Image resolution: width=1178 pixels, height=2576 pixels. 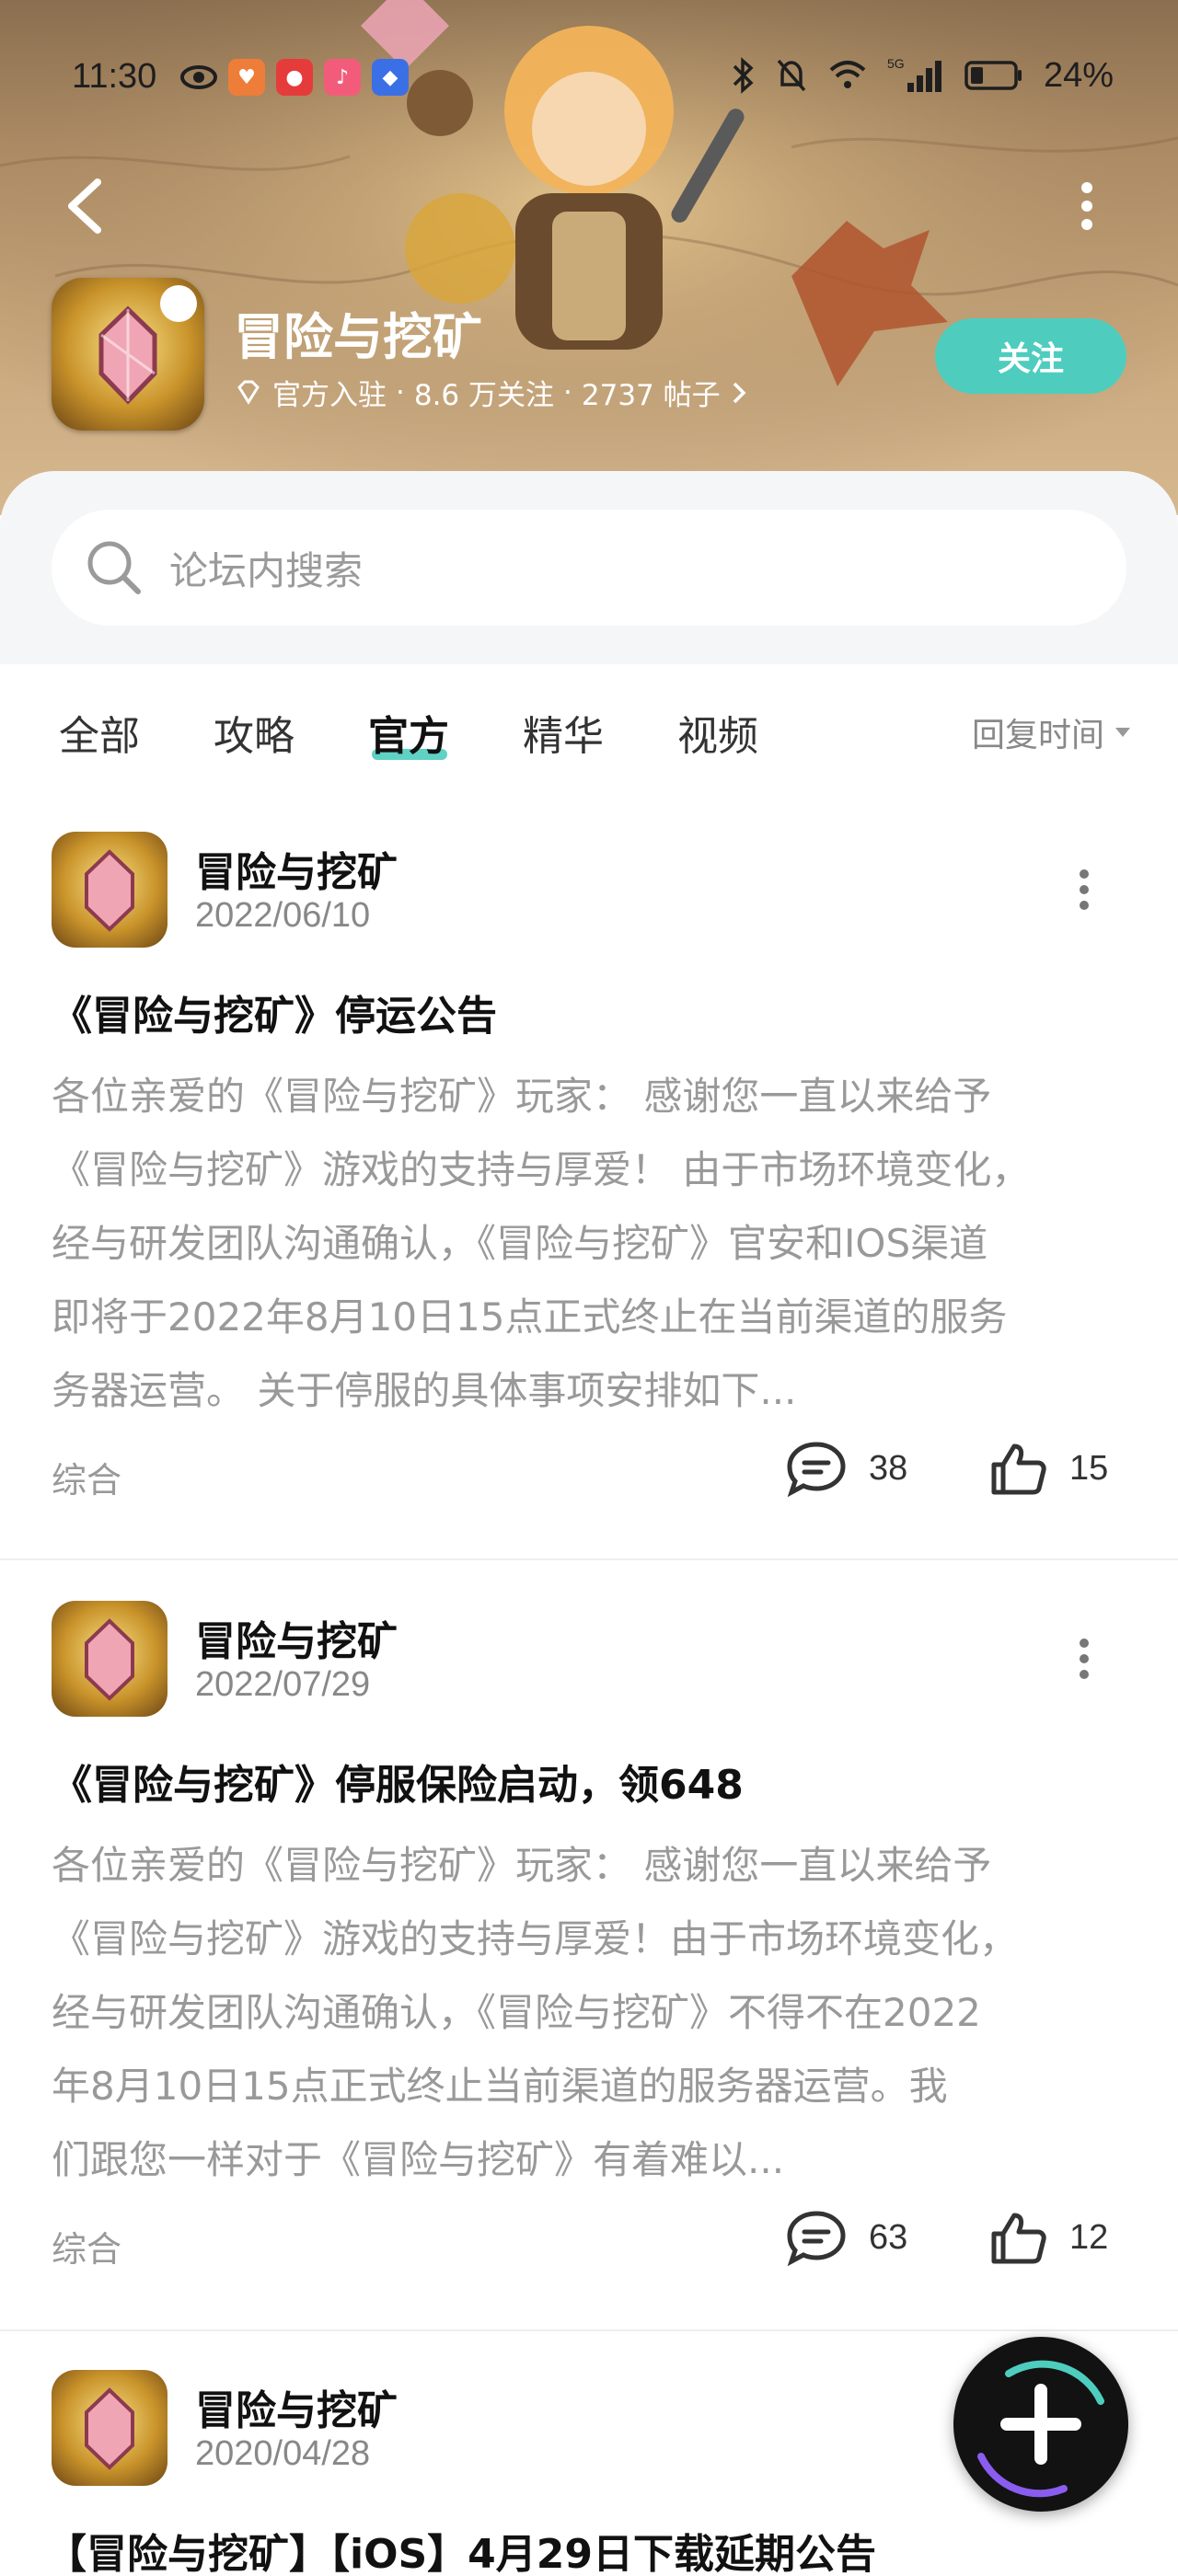 What do you see at coordinates (128, 354) in the screenshot?
I see `forum-avatar` at bounding box center [128, 354].